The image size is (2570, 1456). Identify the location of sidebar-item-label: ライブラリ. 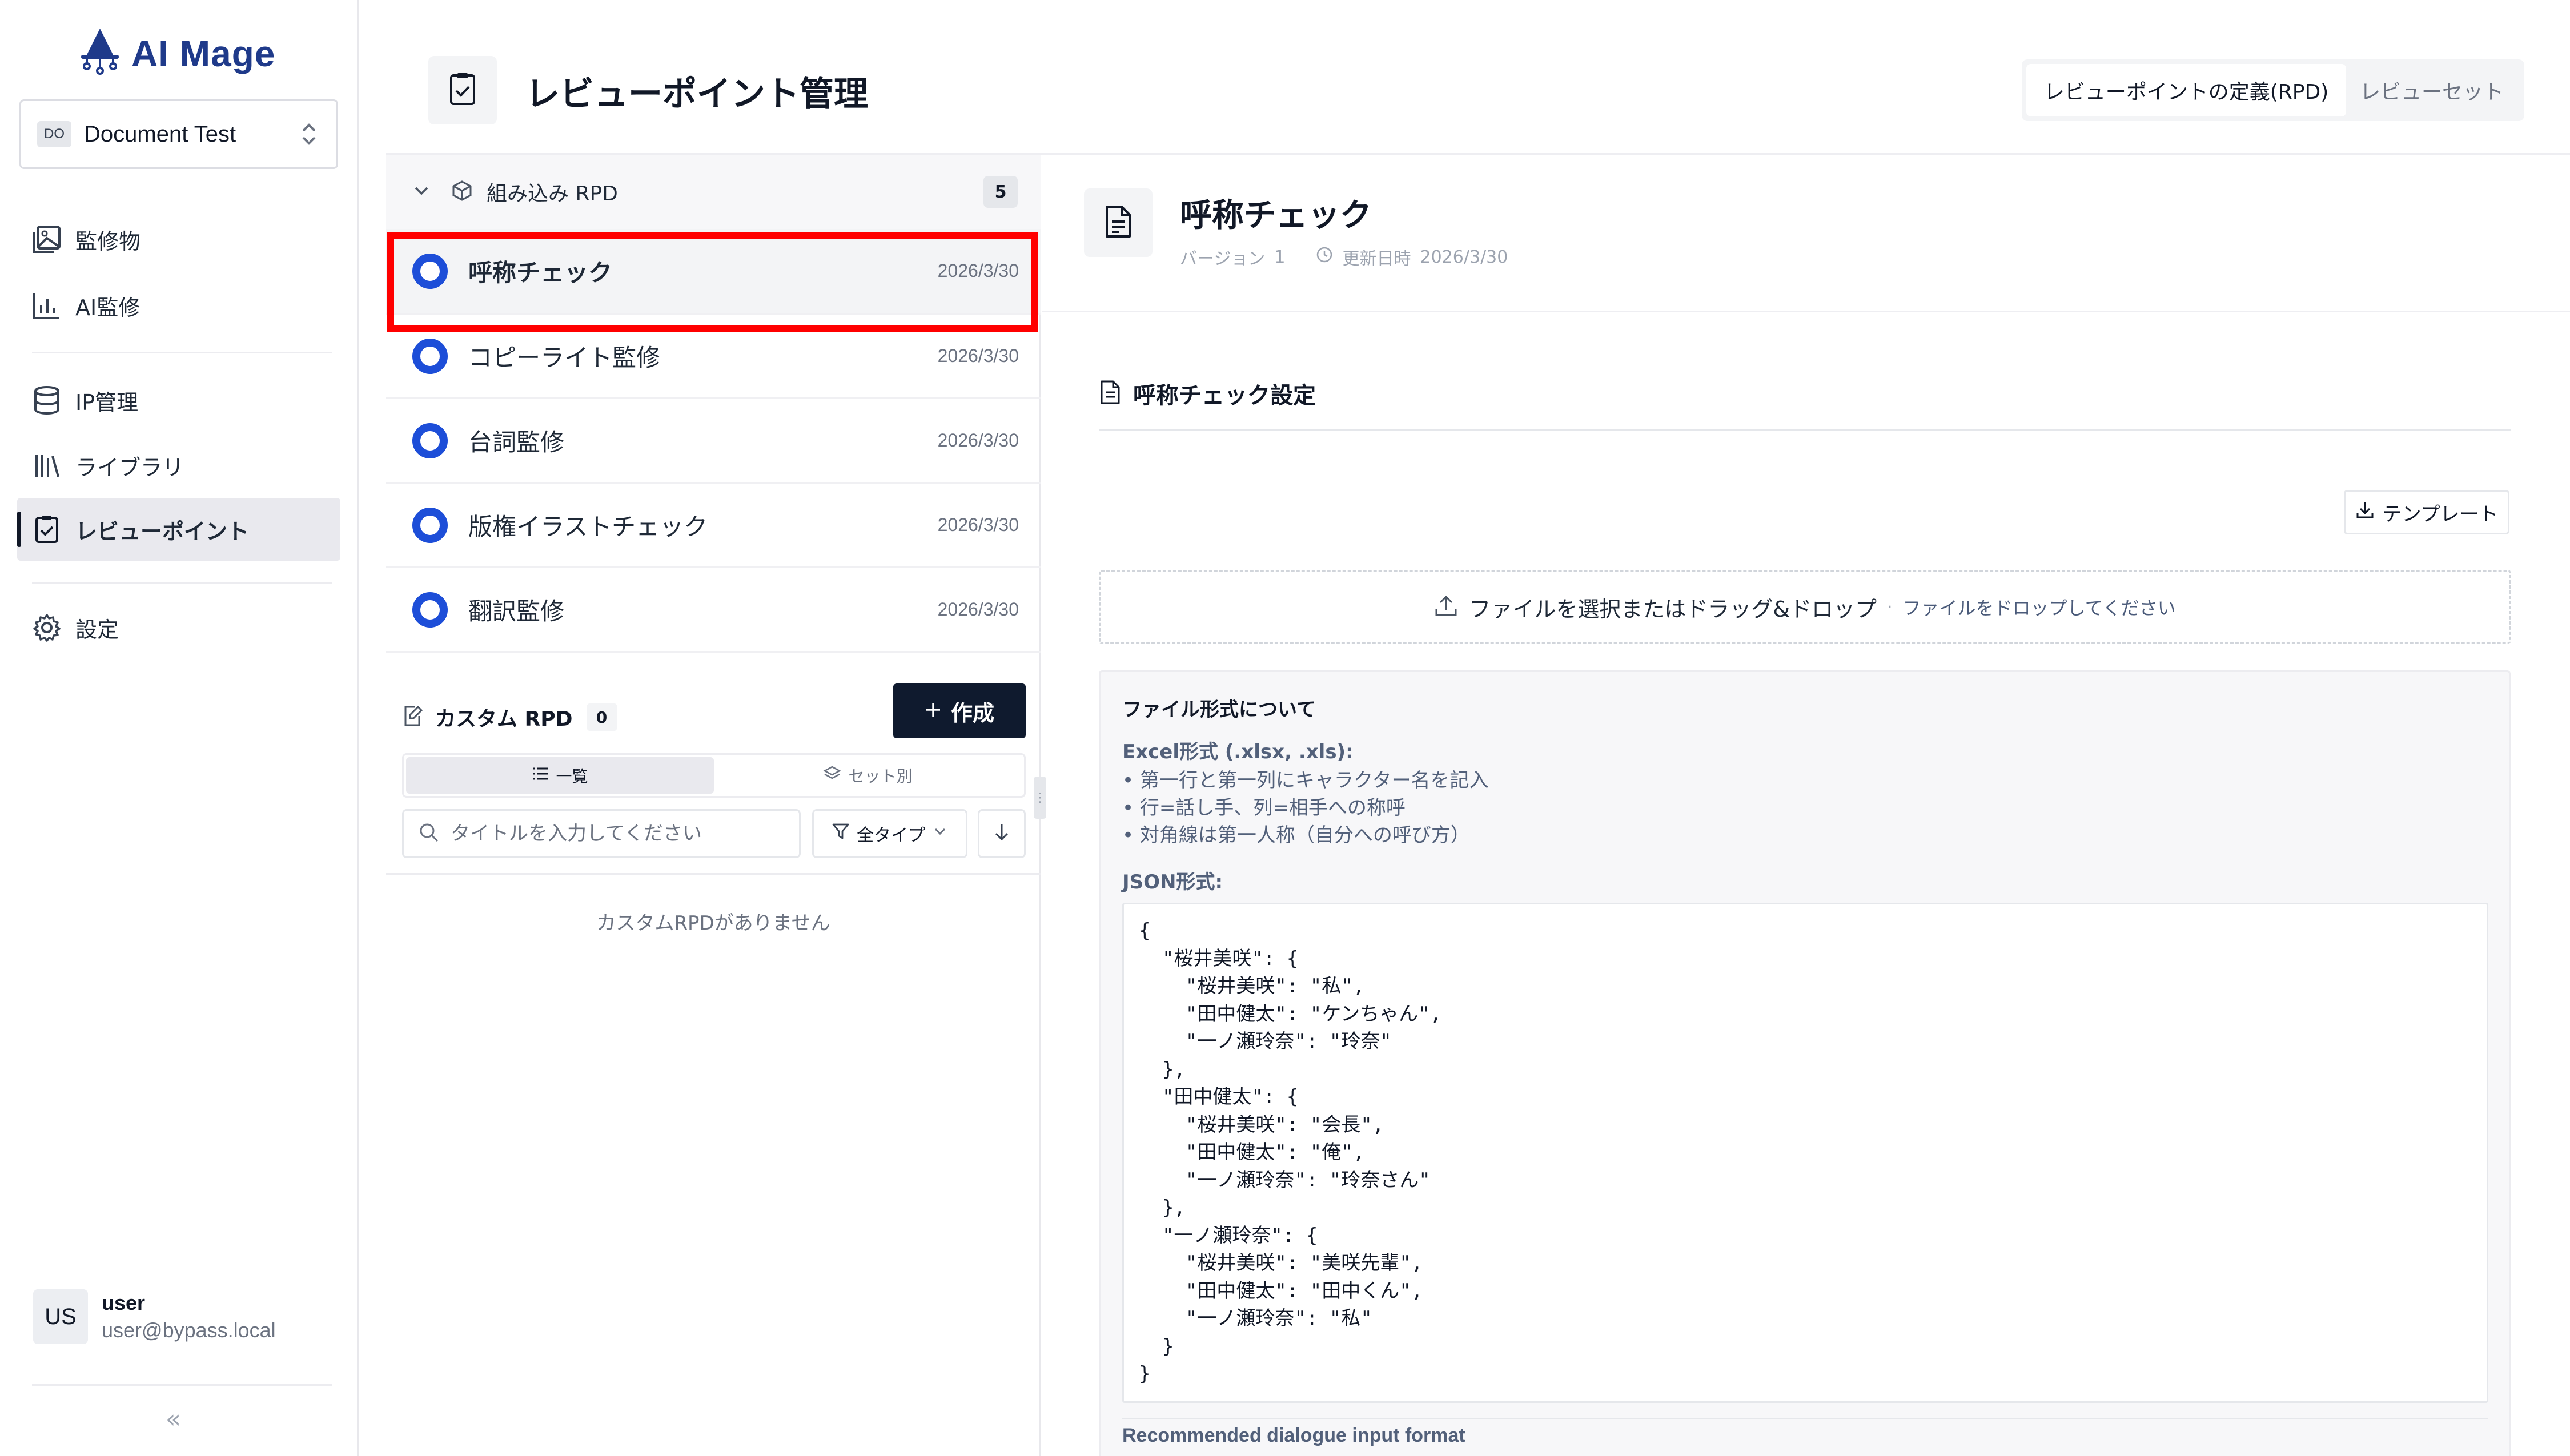
(129, 467).